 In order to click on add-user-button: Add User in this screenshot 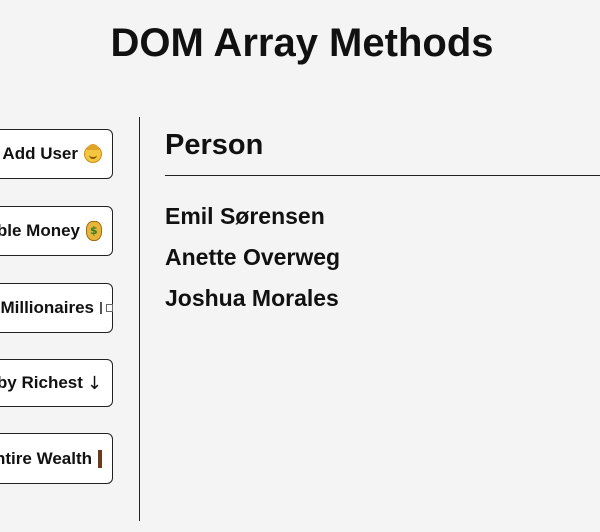, I will do `click(56, 154)`.